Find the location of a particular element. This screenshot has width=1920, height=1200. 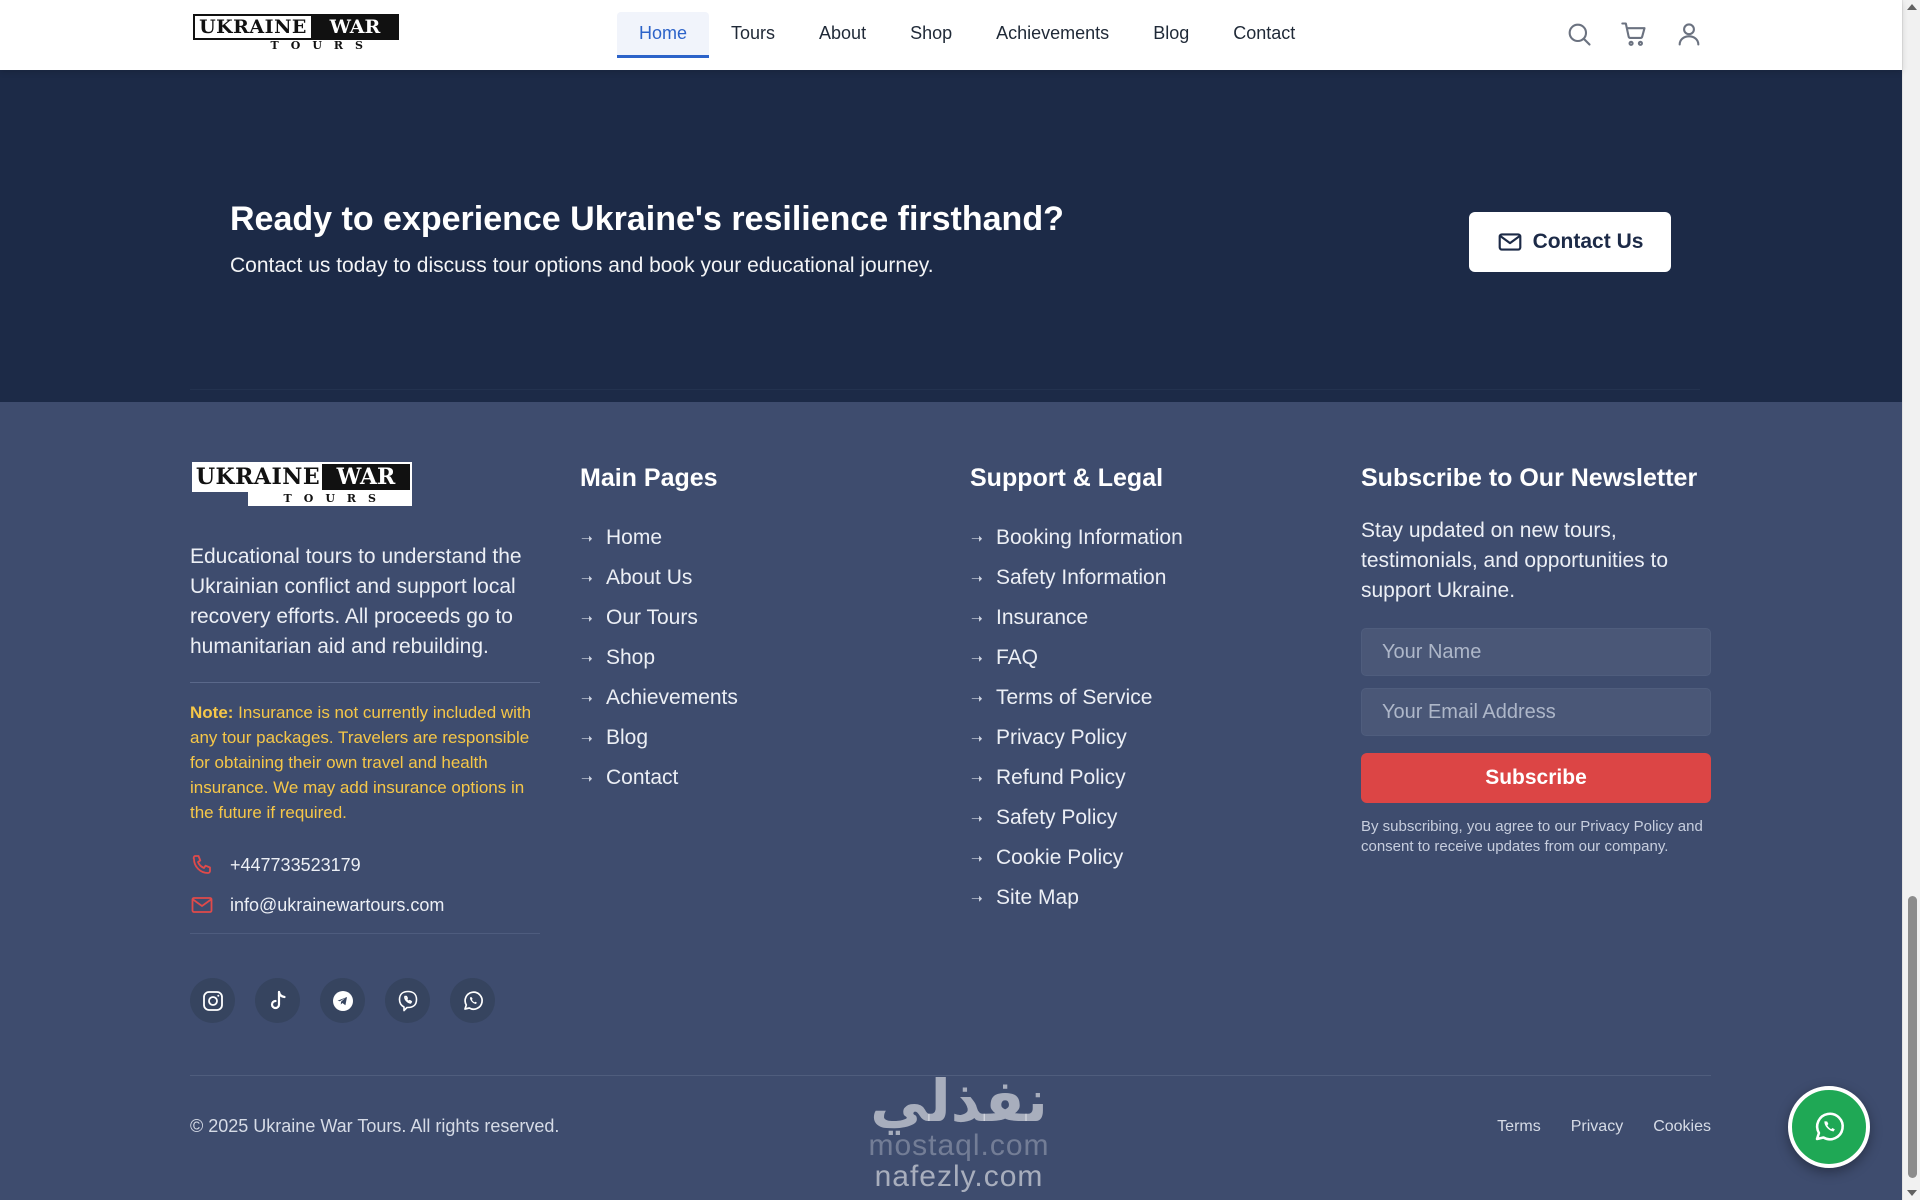

site-logo: UKRAINE WAR TOURS is located at coordinates (296, 33).